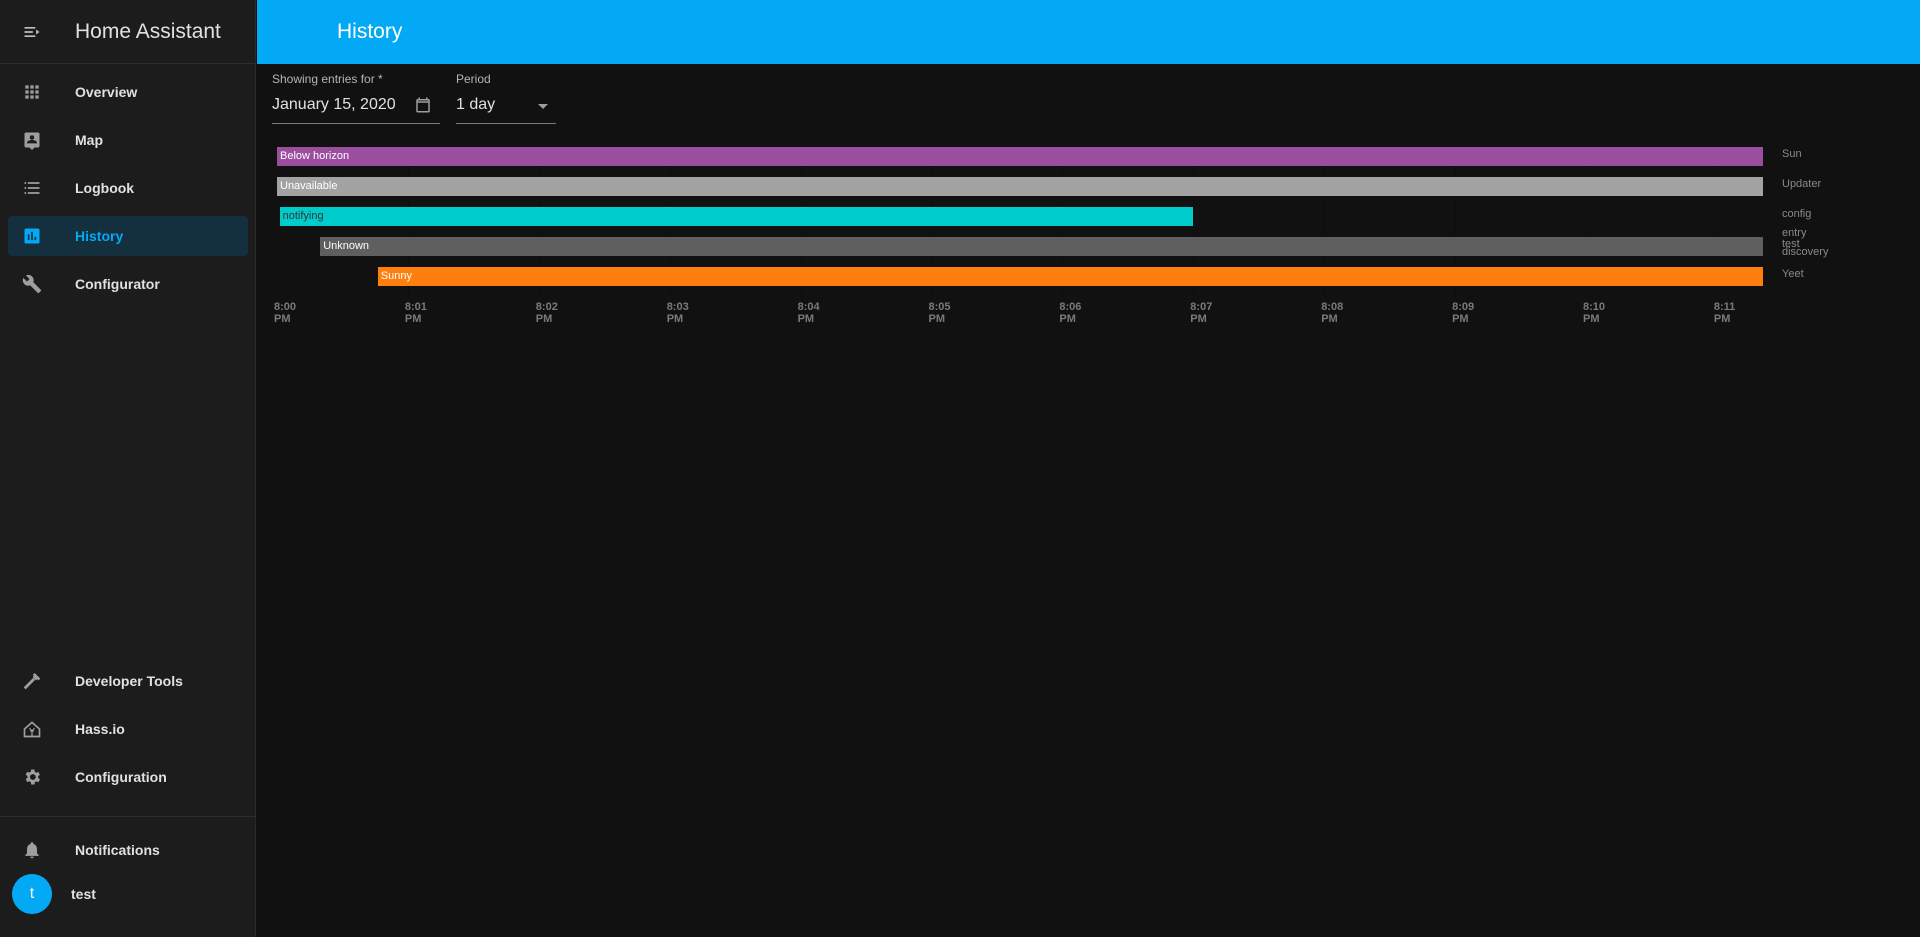  Describe the element at coordinates (83, 894) in the screenshot. I see `user-name: test` at that location.